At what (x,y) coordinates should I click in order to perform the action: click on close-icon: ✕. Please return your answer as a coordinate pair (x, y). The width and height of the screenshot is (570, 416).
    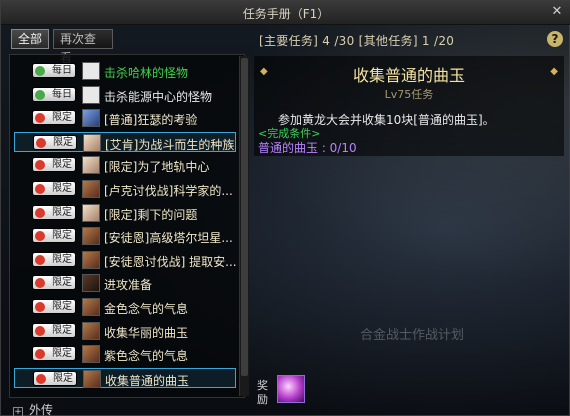
    Looking at the image, I should click on (557, 12).